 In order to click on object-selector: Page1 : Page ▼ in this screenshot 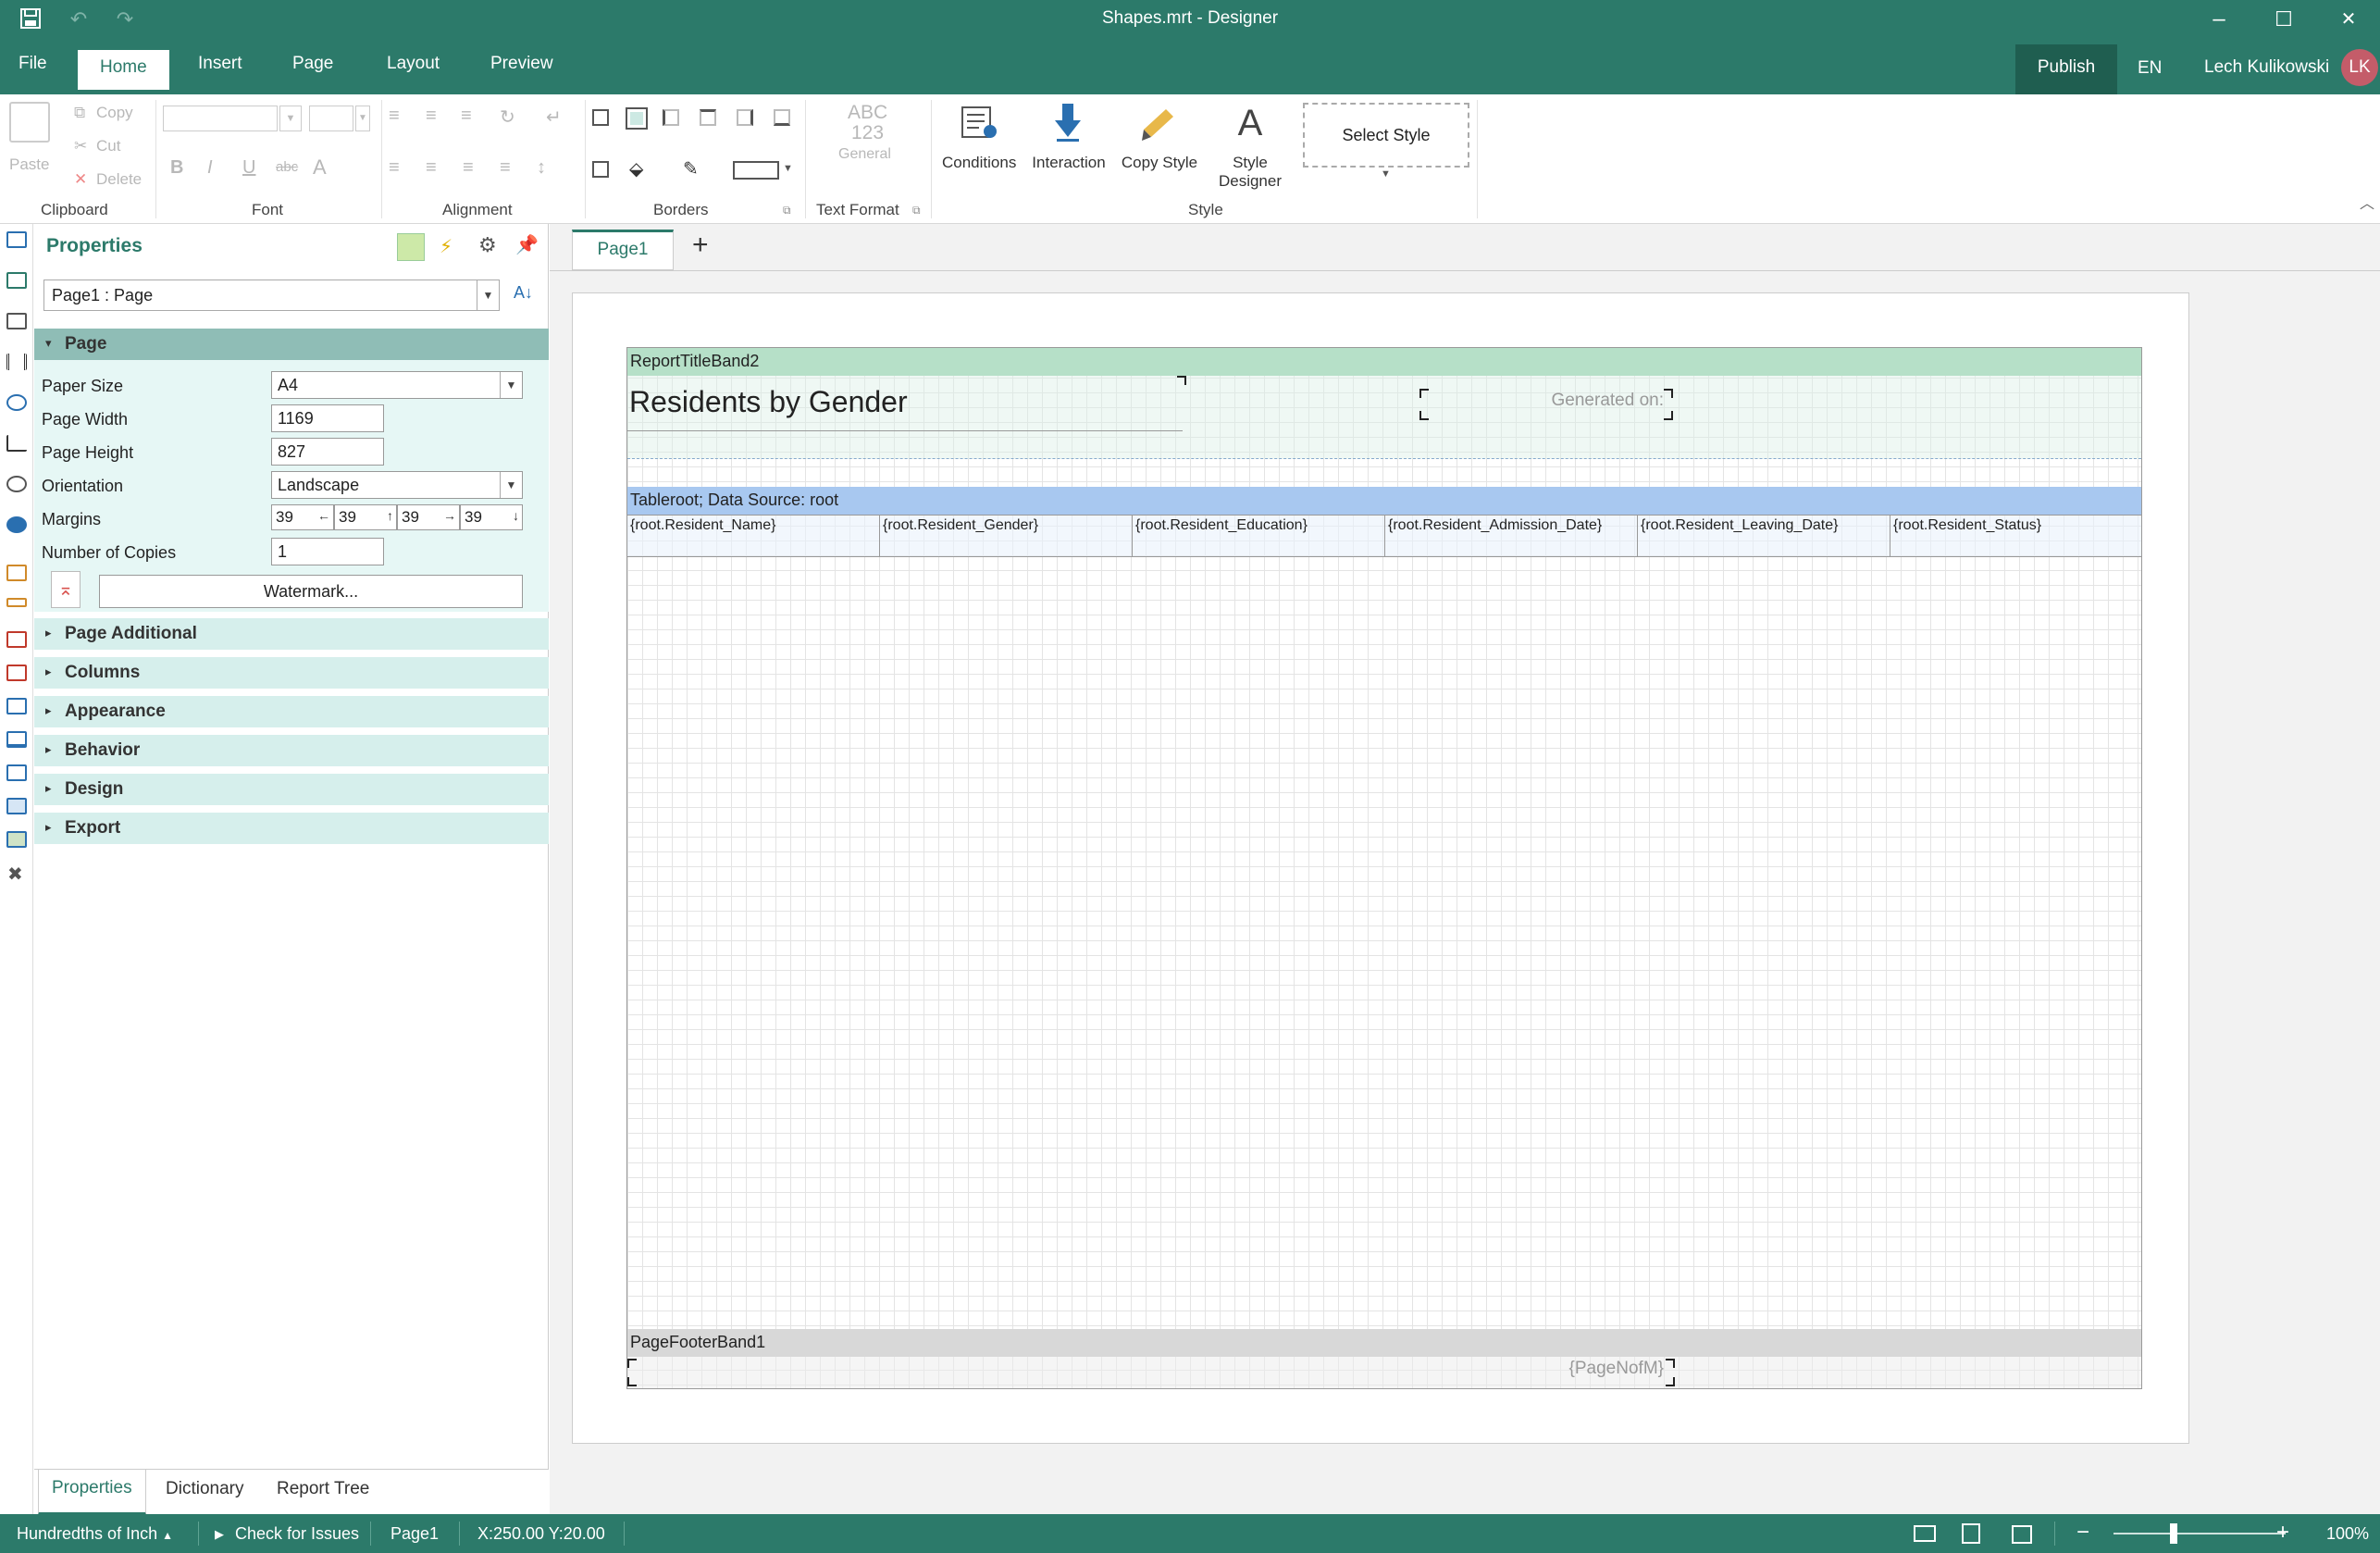, I will do `click(271, 295)`.